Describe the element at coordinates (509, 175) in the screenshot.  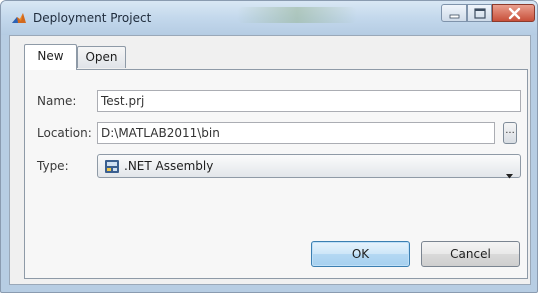
I see `chevron-down-icon` at that location.